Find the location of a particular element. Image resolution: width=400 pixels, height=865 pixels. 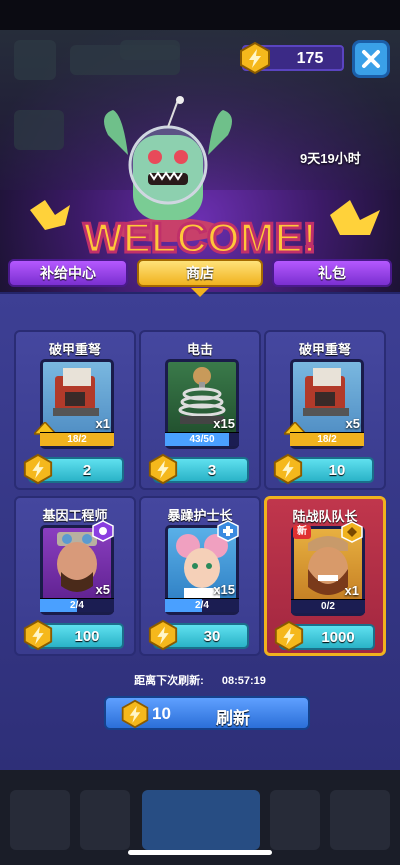

refresh-countdown: 距离下次刷新: 08:57:19 is located at coordinates (200, 680).